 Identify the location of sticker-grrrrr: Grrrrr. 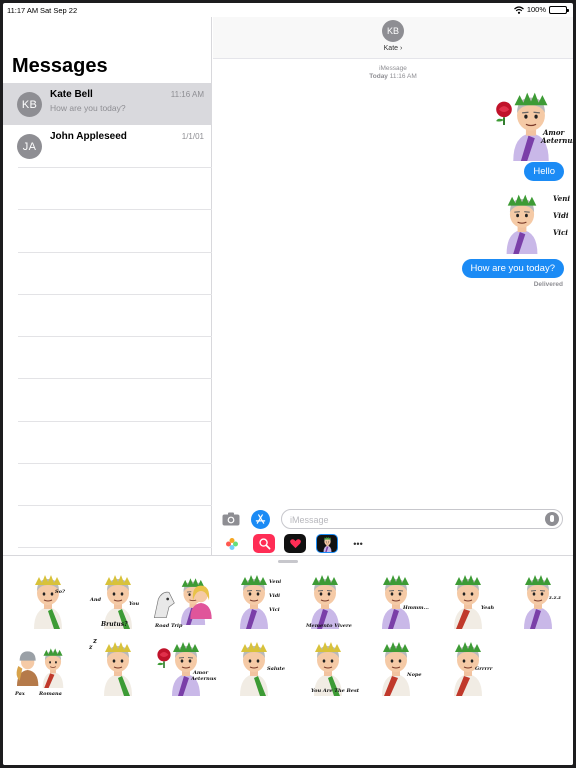
(468, 666).